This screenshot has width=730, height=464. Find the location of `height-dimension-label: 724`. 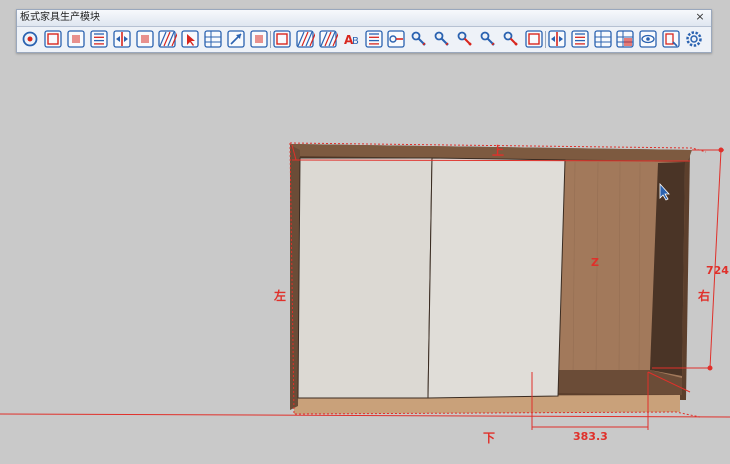

height-dimension-label: 724 is located at coordinates (717, 270).